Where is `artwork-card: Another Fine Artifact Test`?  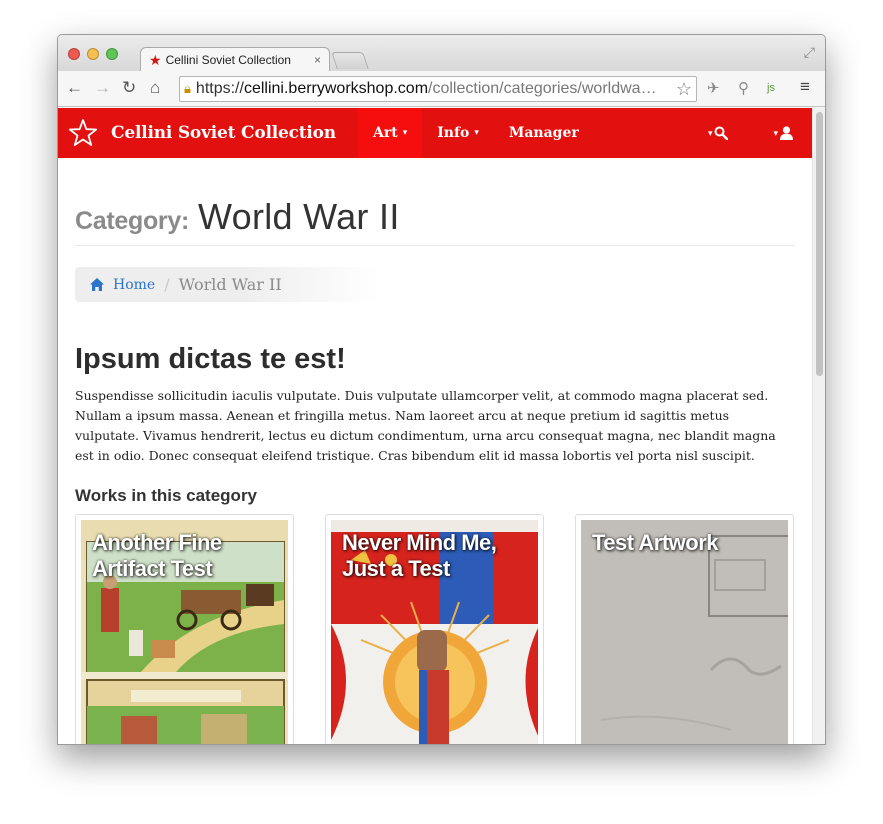
artwork-card: Another Fine Artifact Test is located at coordinates (184, 629).